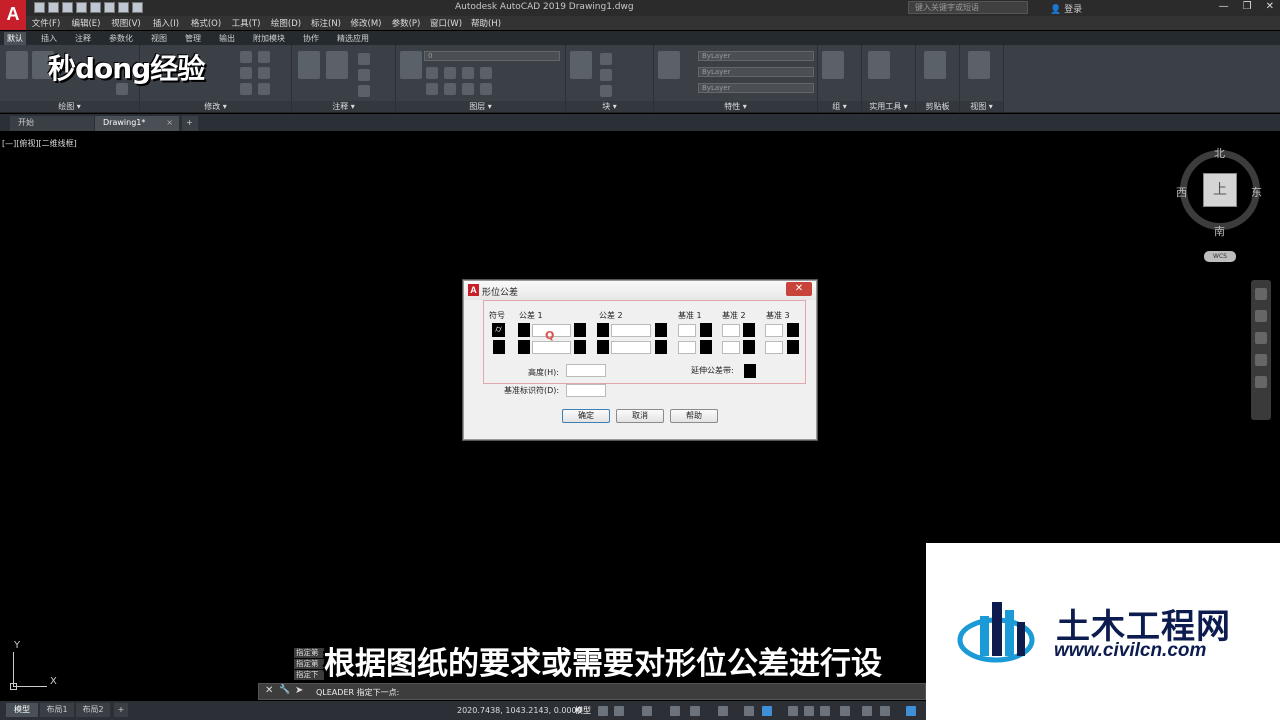  I want to click on cancel-button: 取消, so click(640, 416).